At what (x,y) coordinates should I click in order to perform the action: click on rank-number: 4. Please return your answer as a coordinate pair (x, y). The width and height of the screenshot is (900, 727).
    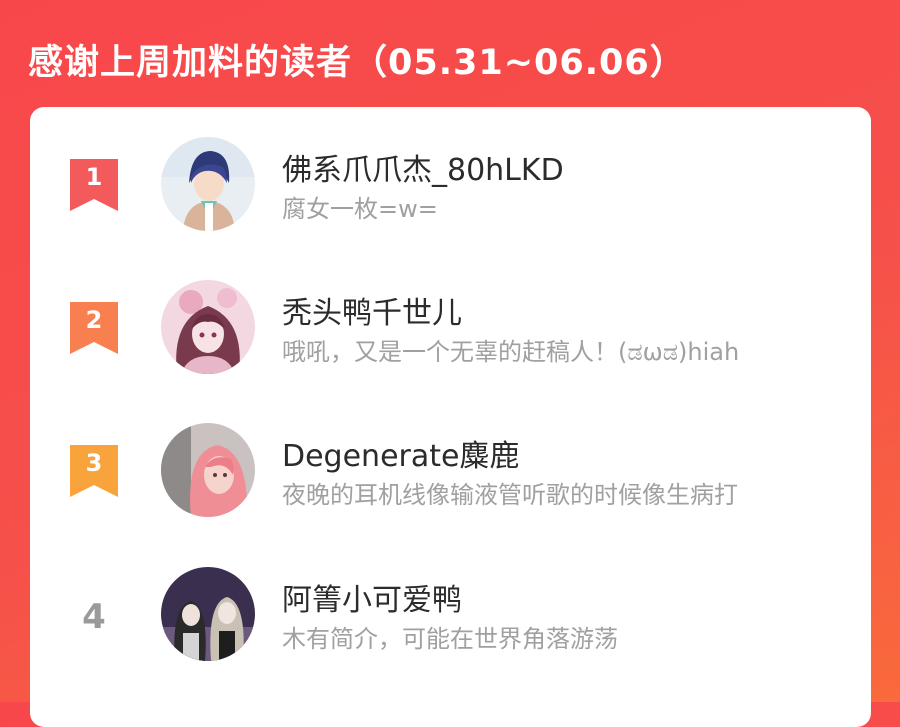
    Looking at the image, I should click on (94, 617).